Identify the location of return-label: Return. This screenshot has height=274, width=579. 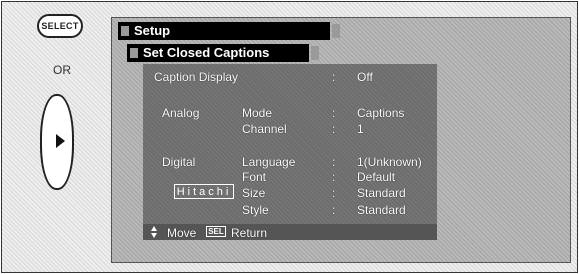
(249, 233).